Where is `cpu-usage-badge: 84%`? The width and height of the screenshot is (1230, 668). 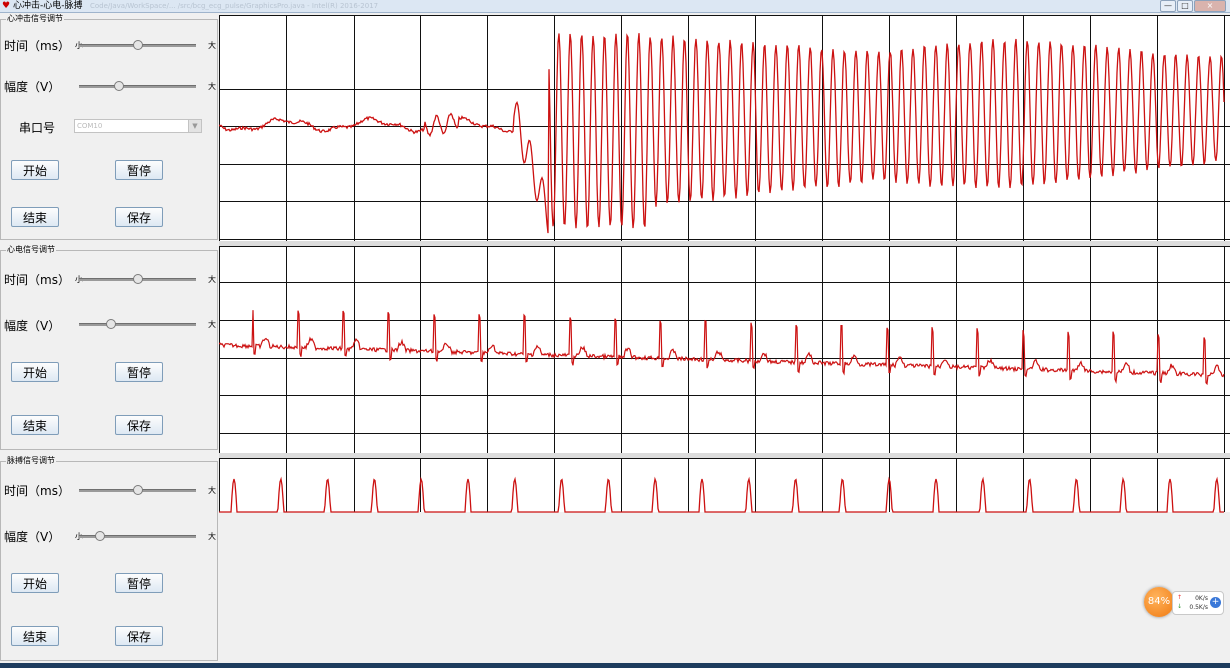
cpu-usage-badge: 84% is located at coordinates (1159, 602).